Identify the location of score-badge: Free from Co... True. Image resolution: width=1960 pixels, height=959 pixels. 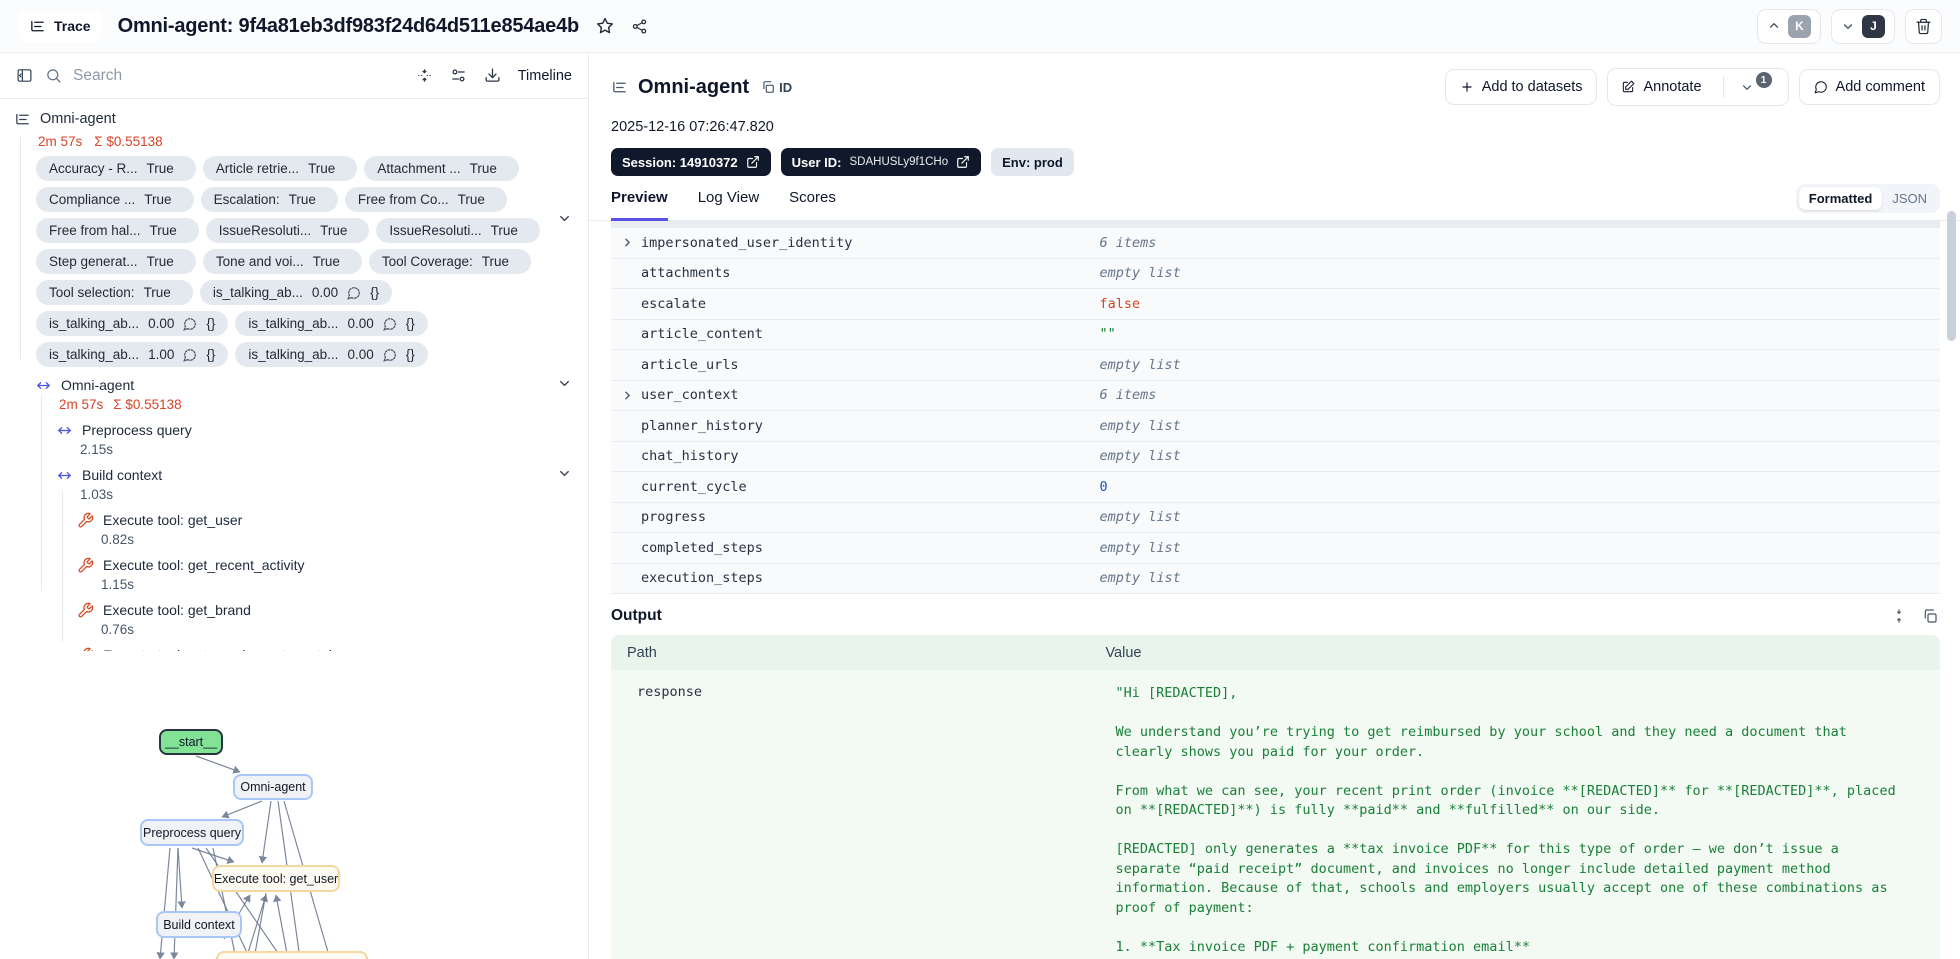
(425, 199).